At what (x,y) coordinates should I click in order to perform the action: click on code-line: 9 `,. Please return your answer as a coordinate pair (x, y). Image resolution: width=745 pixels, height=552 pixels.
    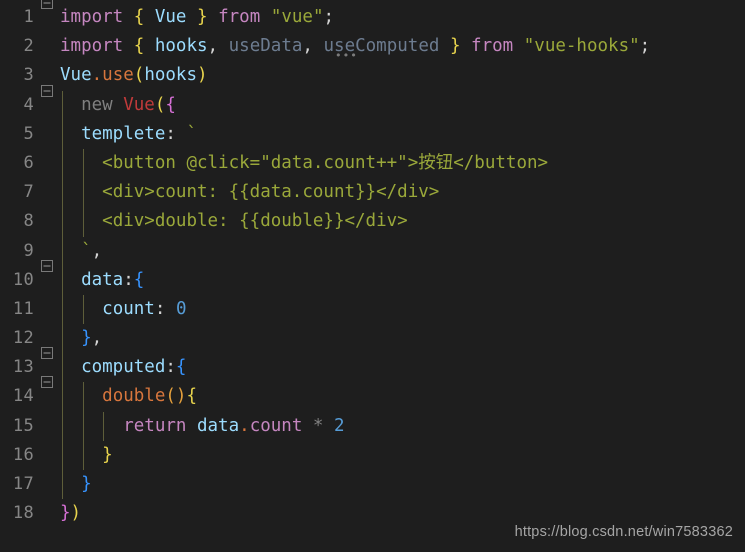
    Looking at the image, I should click on (372, 251).